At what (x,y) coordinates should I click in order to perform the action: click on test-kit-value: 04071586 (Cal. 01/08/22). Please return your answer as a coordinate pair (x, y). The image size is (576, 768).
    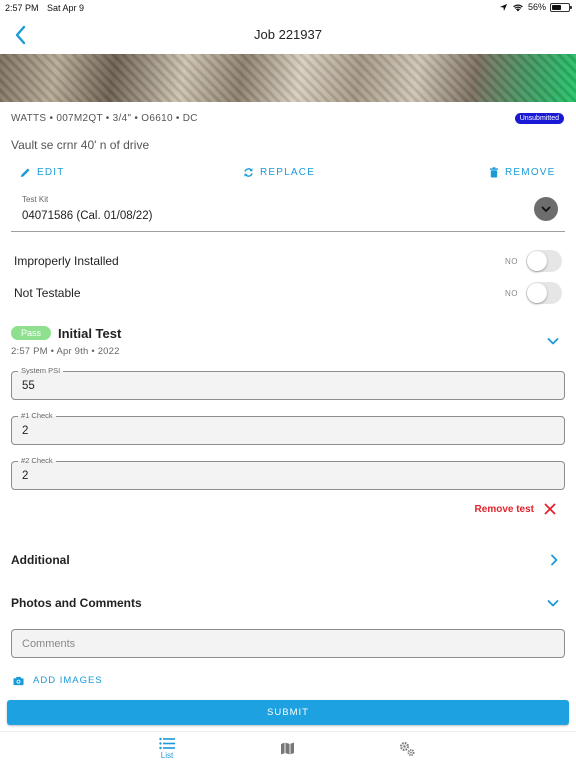
    Looking at the image, I should click on (87, 216).